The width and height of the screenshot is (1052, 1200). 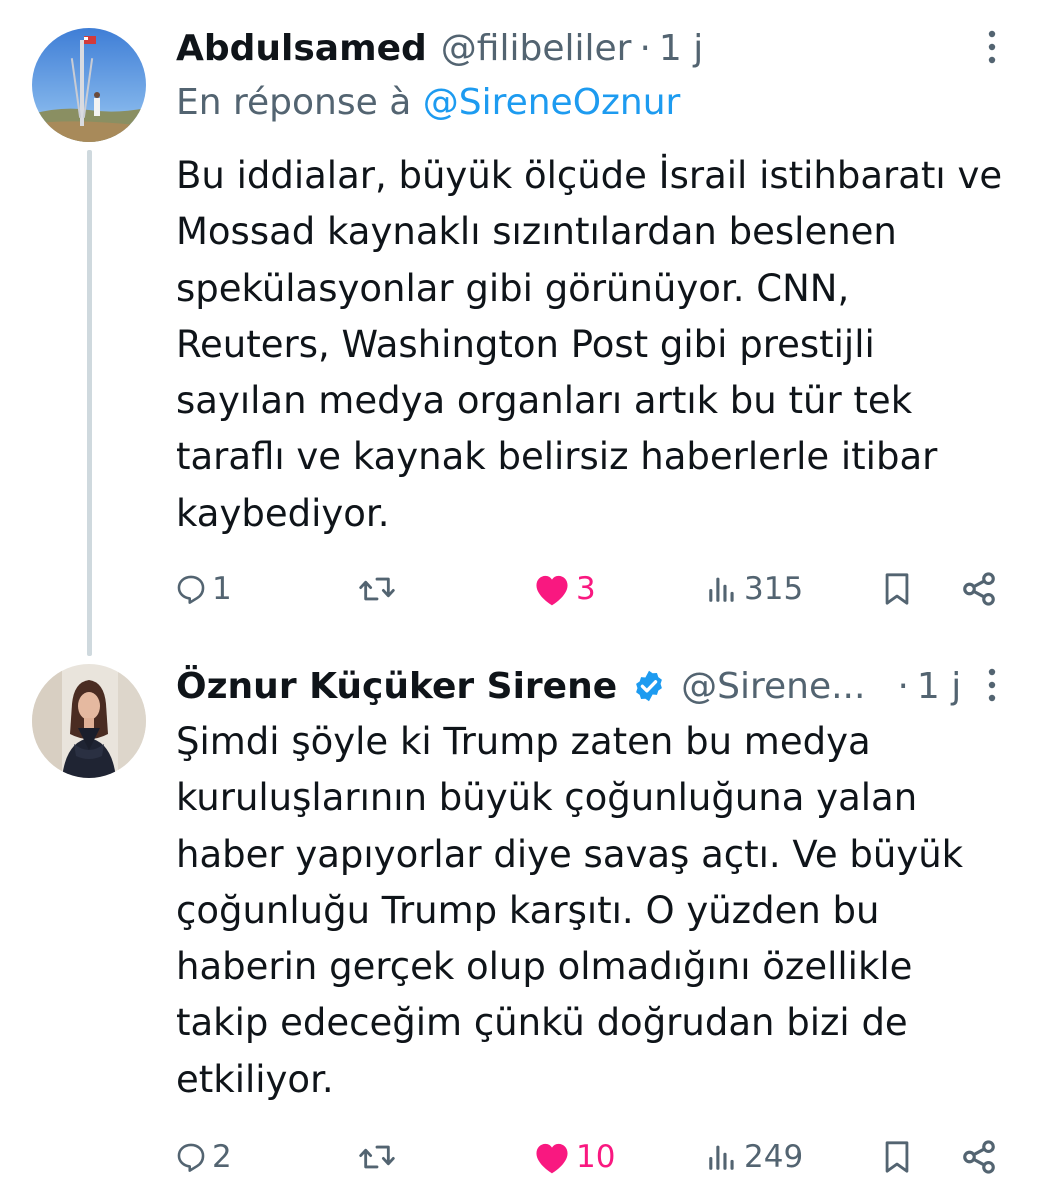 I want to click on reply-prefix: En réponse à, so click(x=294, y=102).